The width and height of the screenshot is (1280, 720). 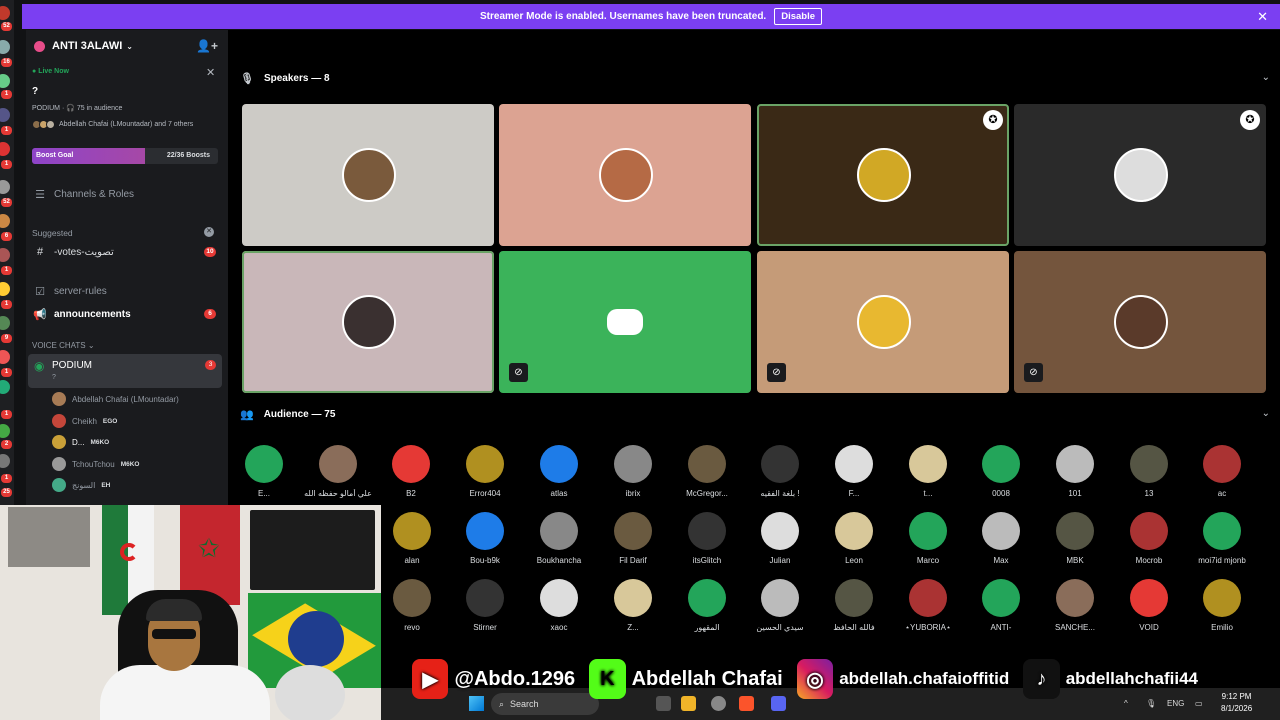 I want to click on audience-member: ac, so click(x=1222, y=476).